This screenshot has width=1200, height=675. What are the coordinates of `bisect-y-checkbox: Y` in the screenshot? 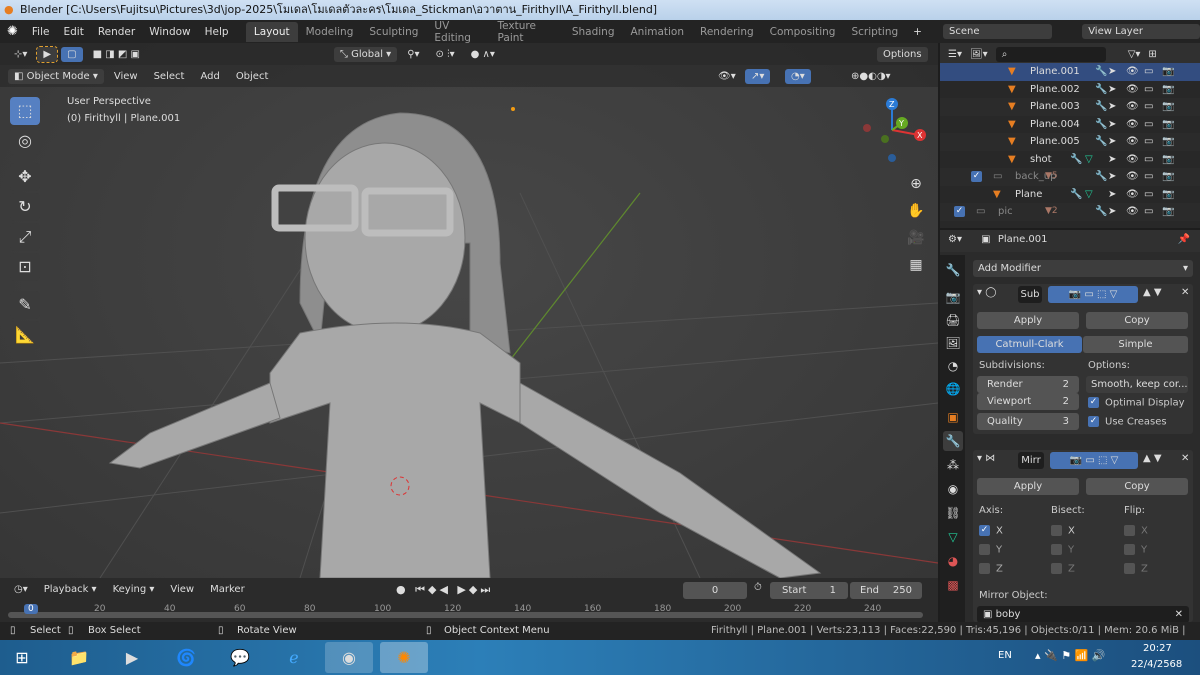 It's located at (1062, 550).